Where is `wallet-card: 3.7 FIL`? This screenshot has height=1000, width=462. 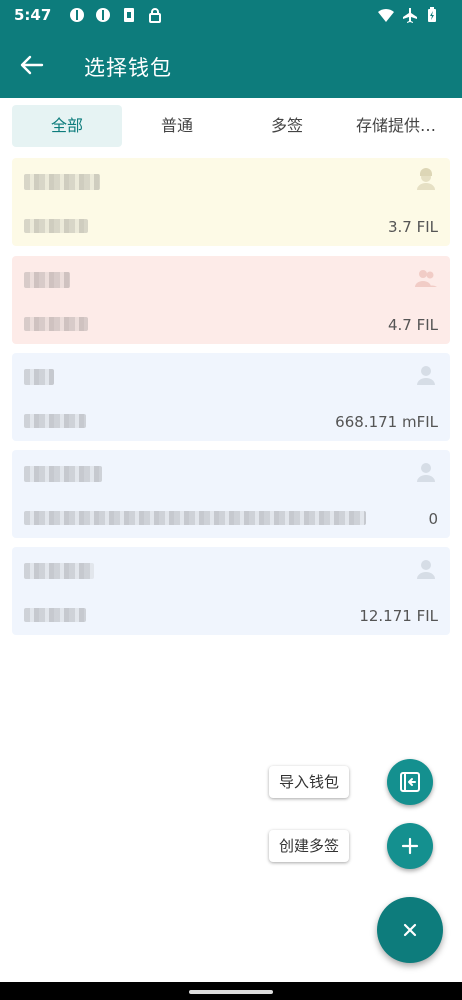
wallet-card: 3.7 FIL is located at coordinates (231, 202).